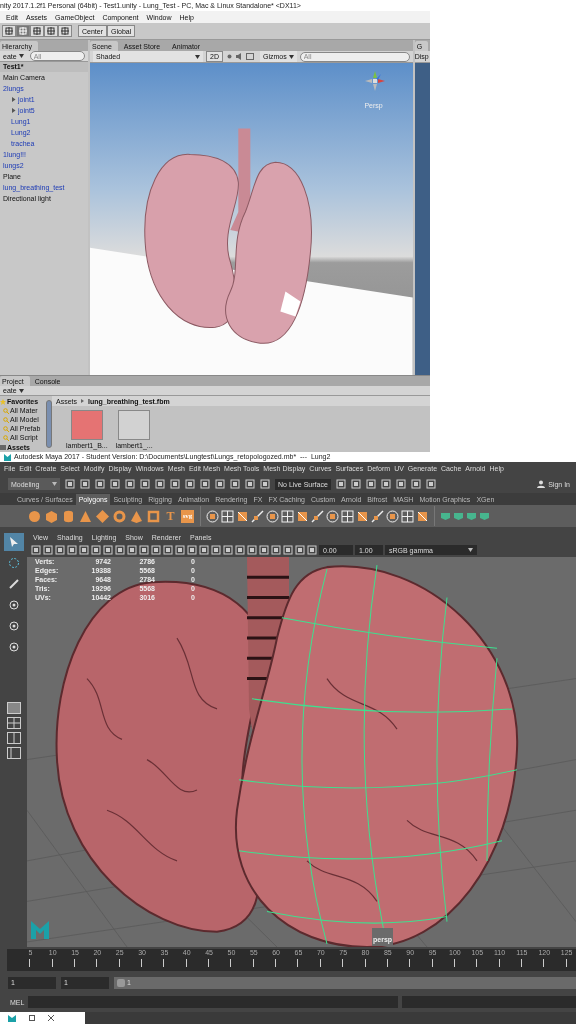  Describe the element at coordinates (13, 708) in the screenshot. I see `single-view-icon` at that location.